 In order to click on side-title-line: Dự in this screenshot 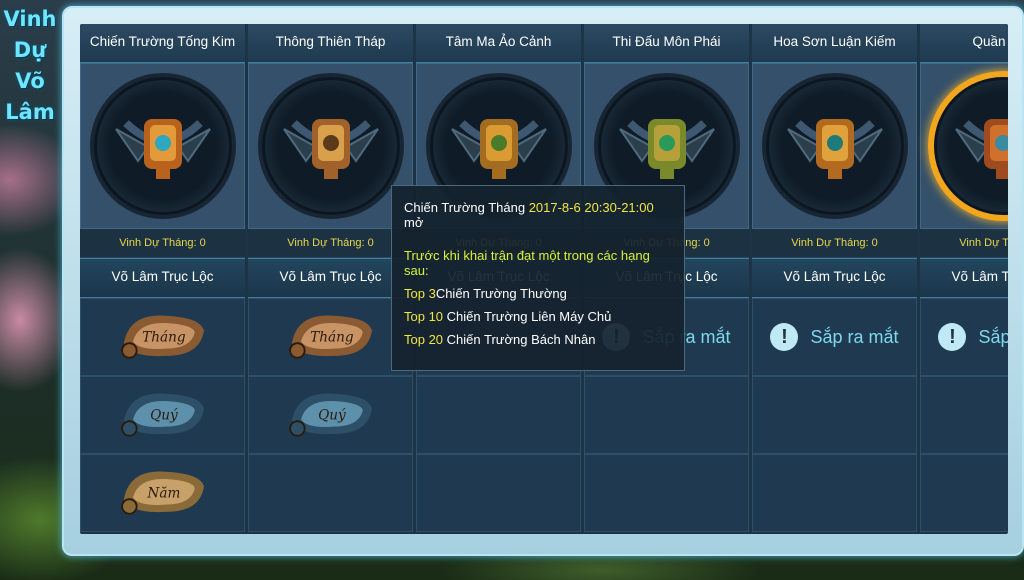, I will do `click(30, 50)`.